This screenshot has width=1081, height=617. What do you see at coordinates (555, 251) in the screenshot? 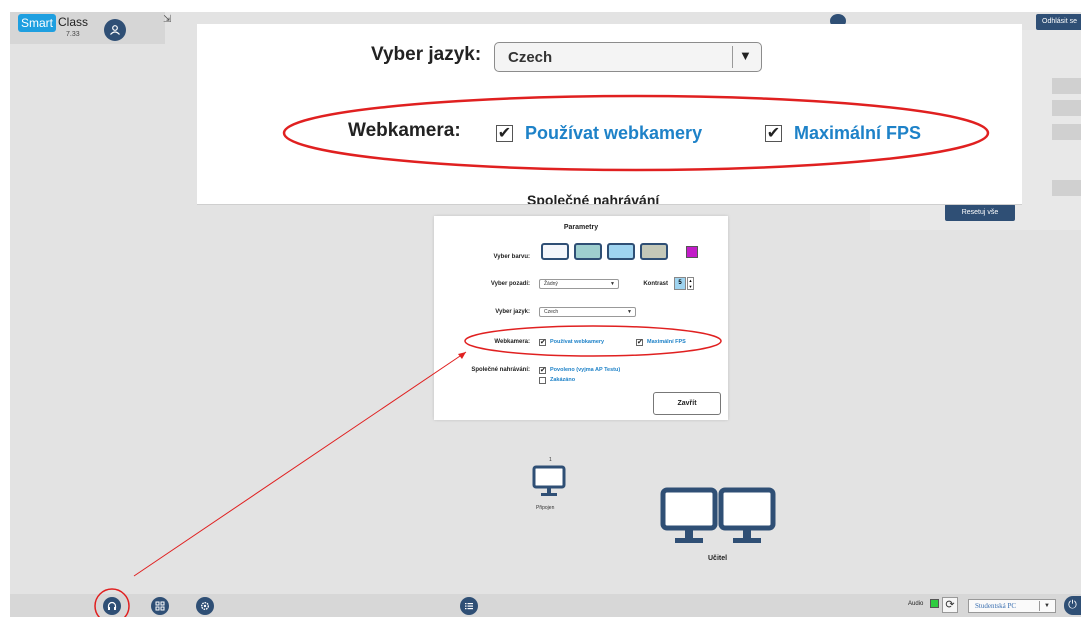
I see `color-swatch-white` at bounding box center [555, 251].